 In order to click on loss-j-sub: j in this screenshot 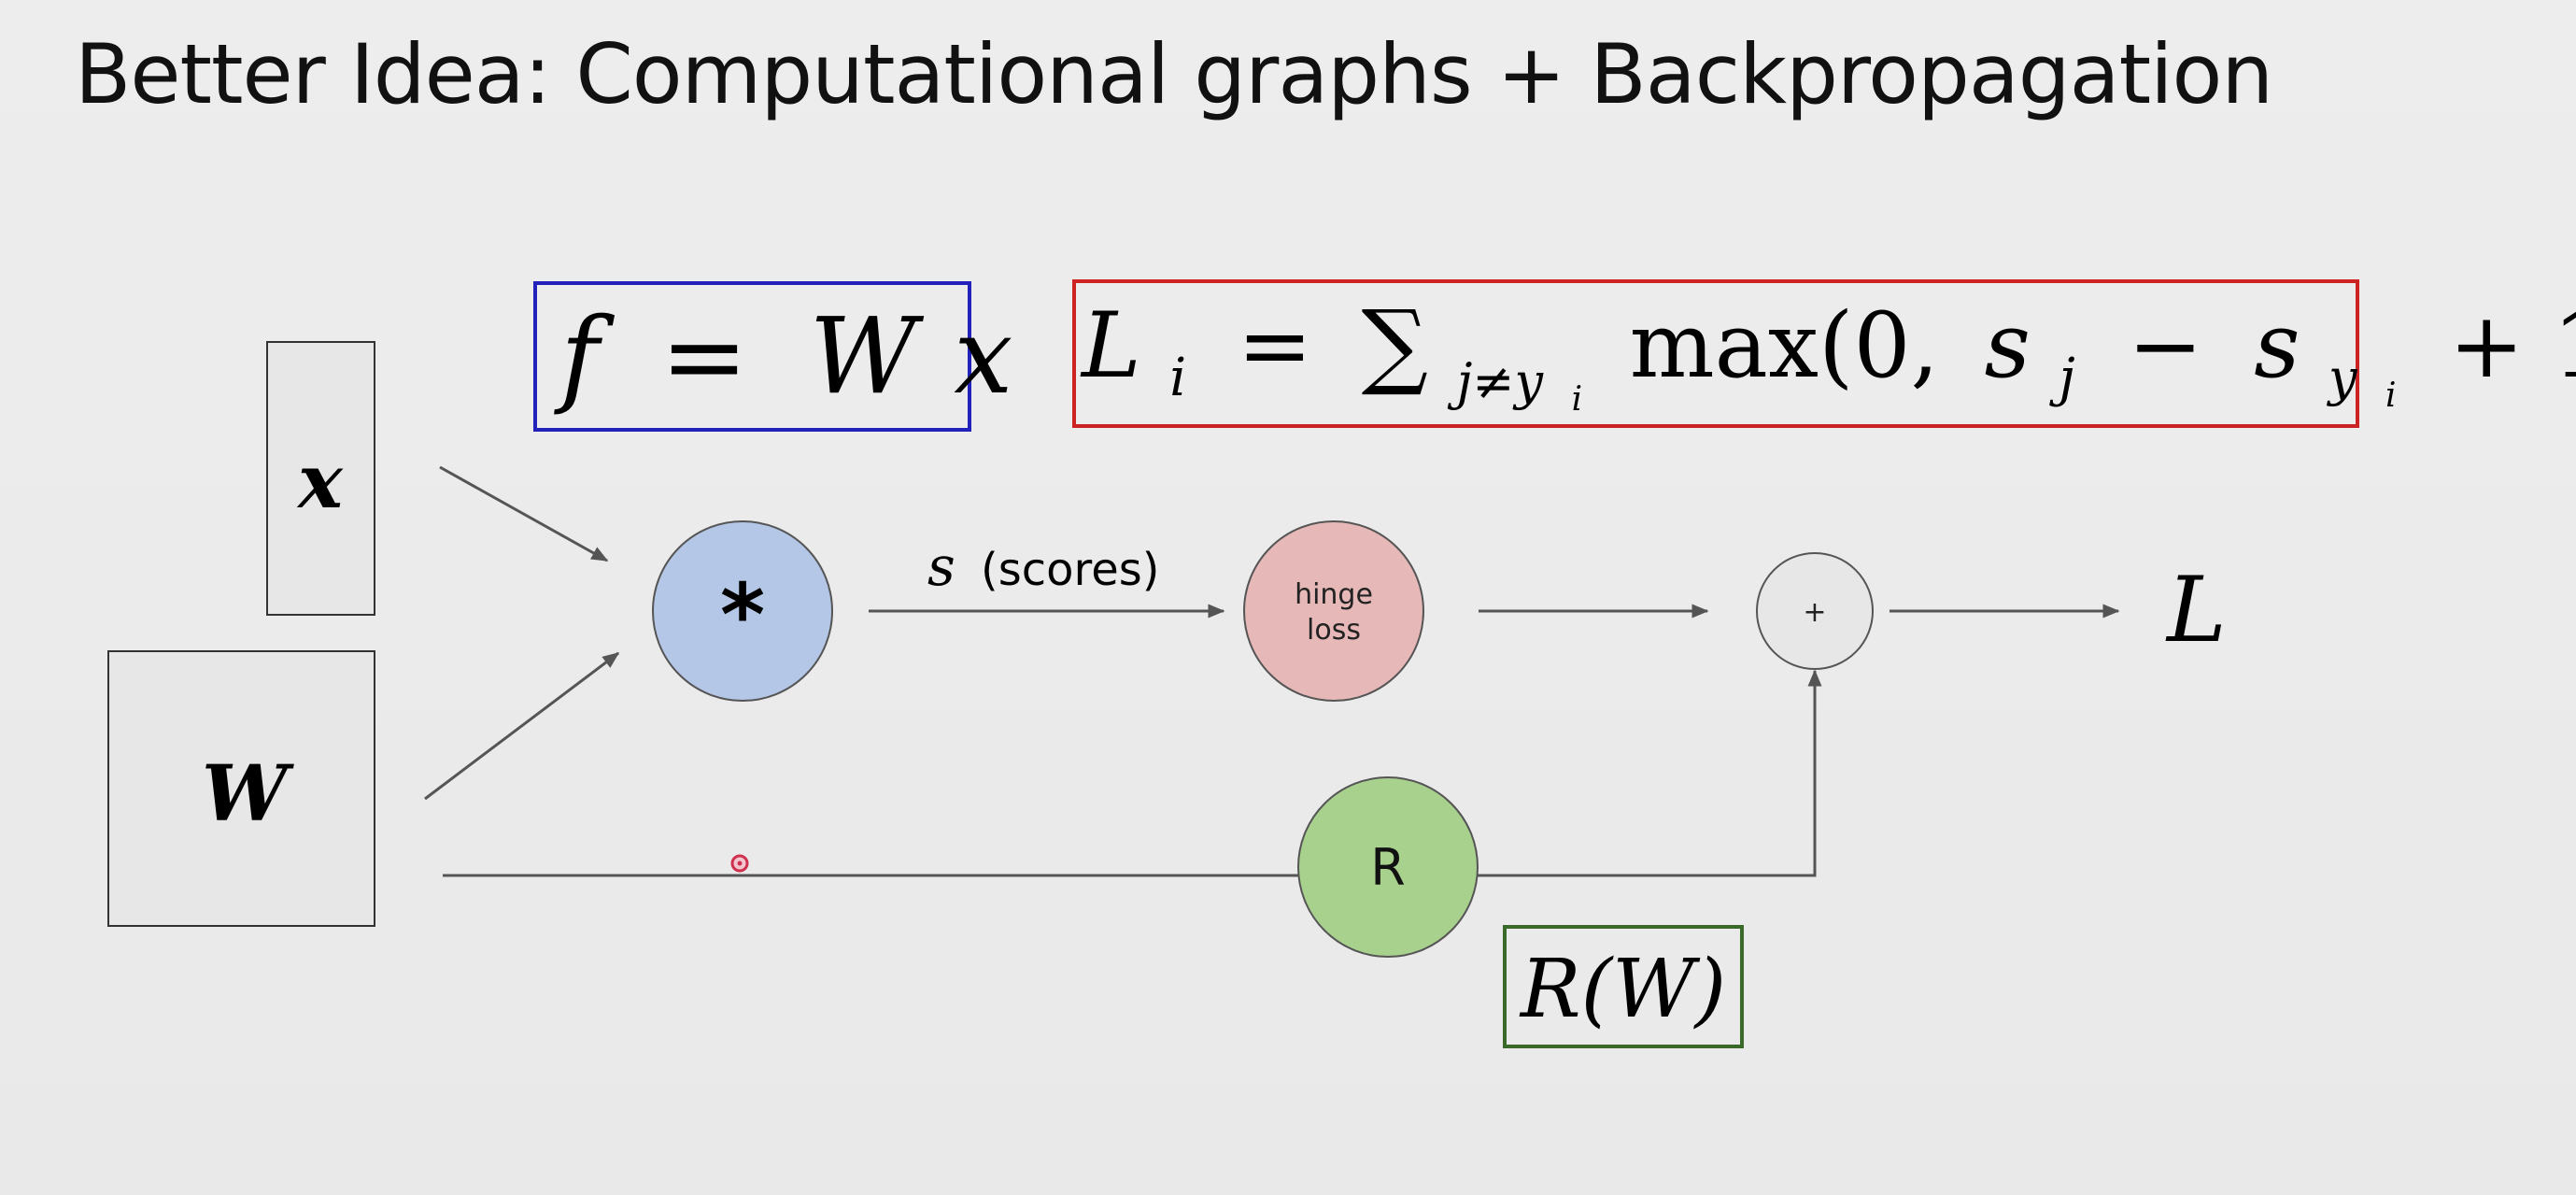, I will do `click(2061, 378)`.